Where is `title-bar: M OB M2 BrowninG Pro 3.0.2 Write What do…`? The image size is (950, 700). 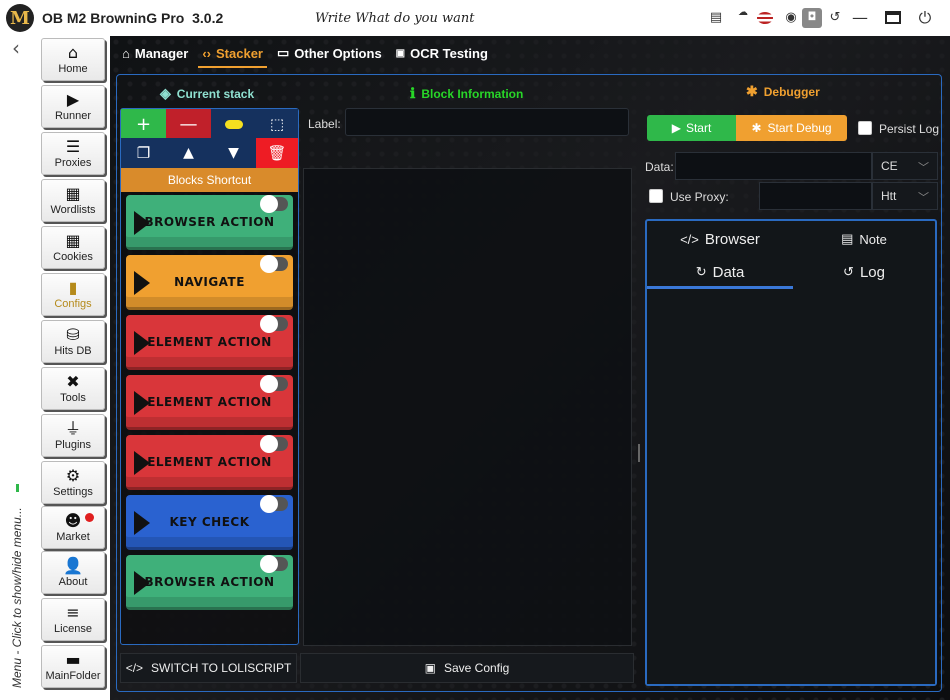
title-bar: M OB M2 BrowninG Pro 3.0.2 Write What do… is located at coordinates (475, 18).